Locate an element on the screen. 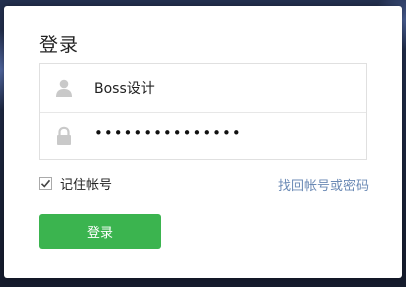 This screenshot has width=406, height=287. remember-account-label: 记住帐号 is located at coordinates (86, 185).